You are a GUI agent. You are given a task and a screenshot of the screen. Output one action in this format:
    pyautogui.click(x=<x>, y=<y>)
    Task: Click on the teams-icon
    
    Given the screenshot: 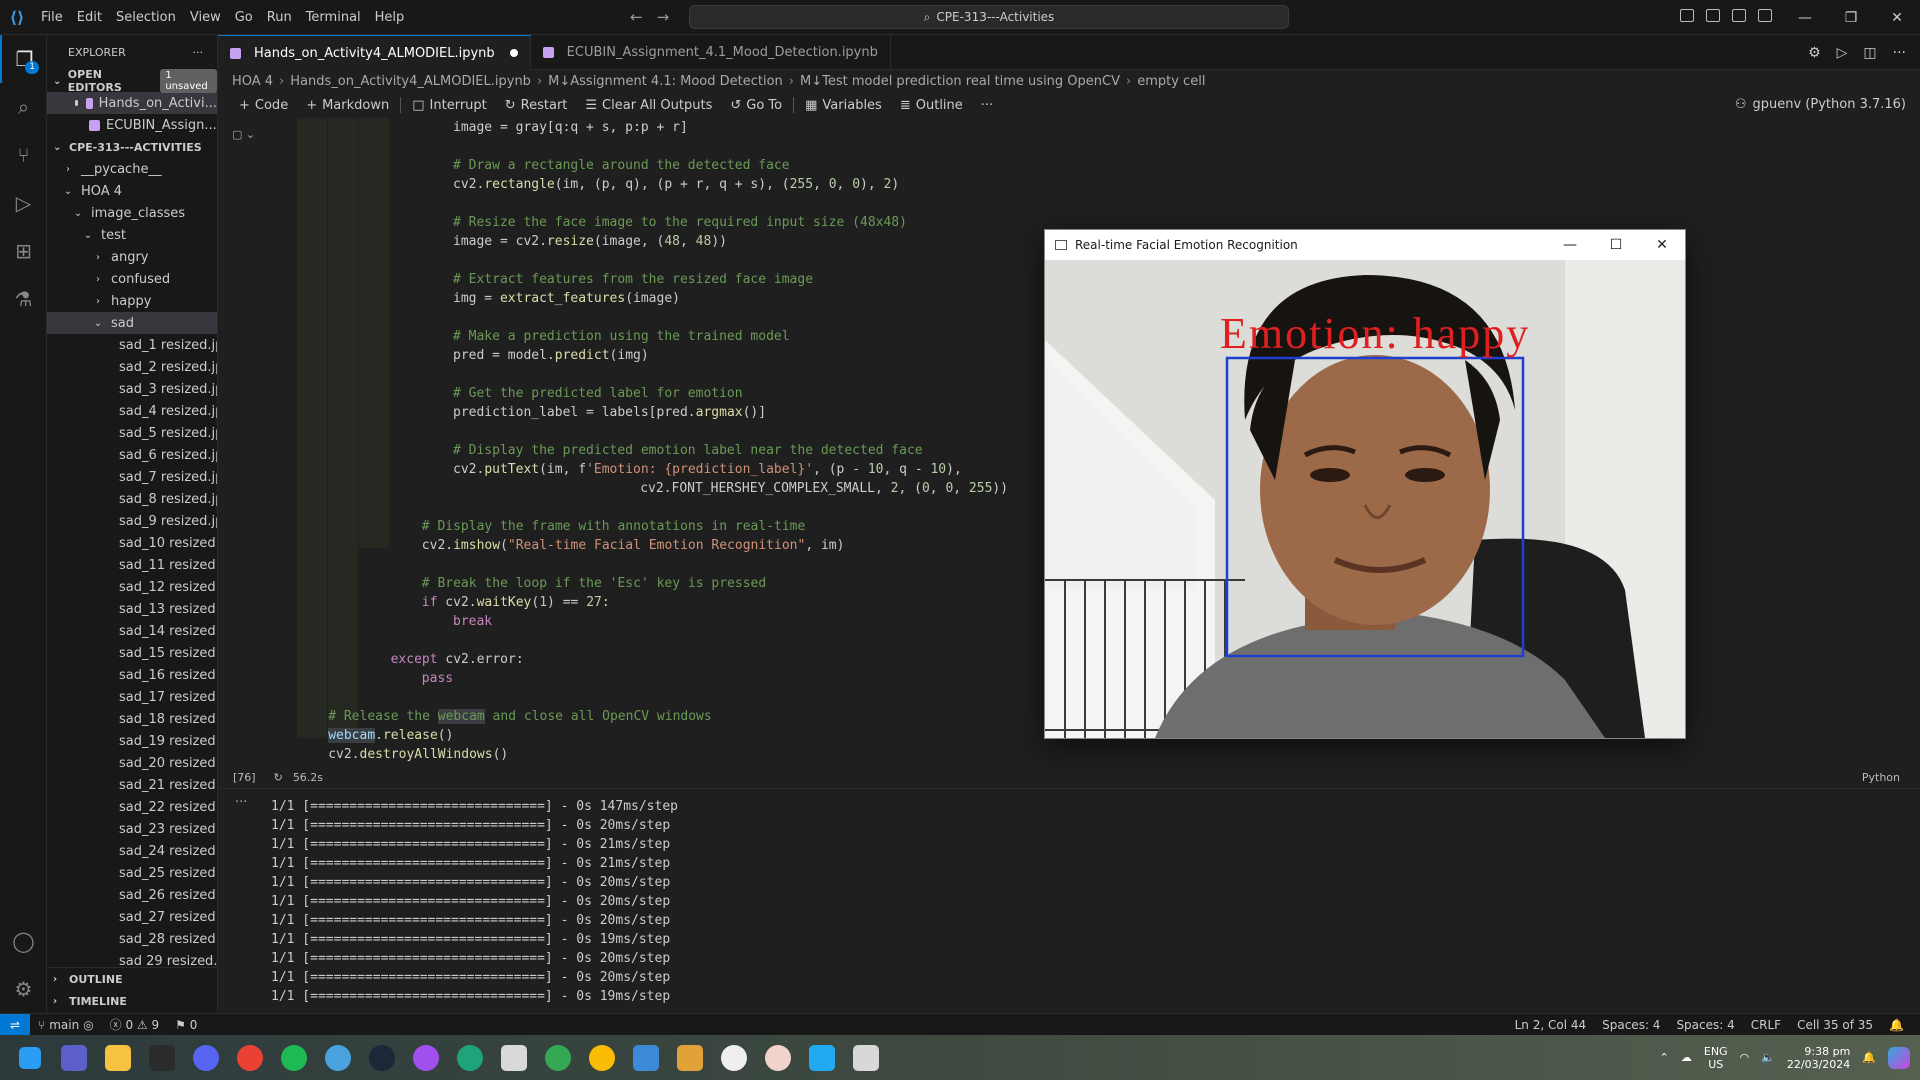 What is the action you would take?
    pyautogui.click(x=74, y=1057)
    